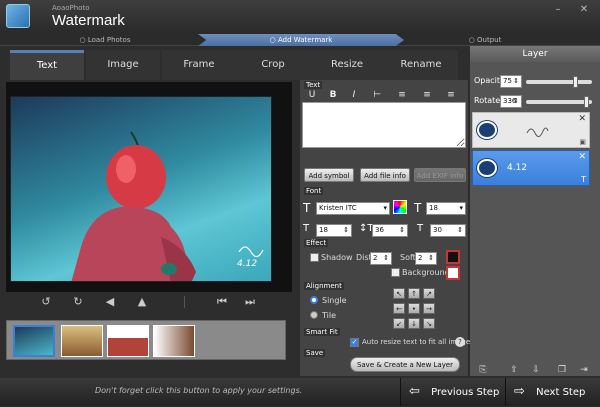  Describe the element at coordinates (485, 40) in the screenshot. I see `step-output: ○ Output` at that location.